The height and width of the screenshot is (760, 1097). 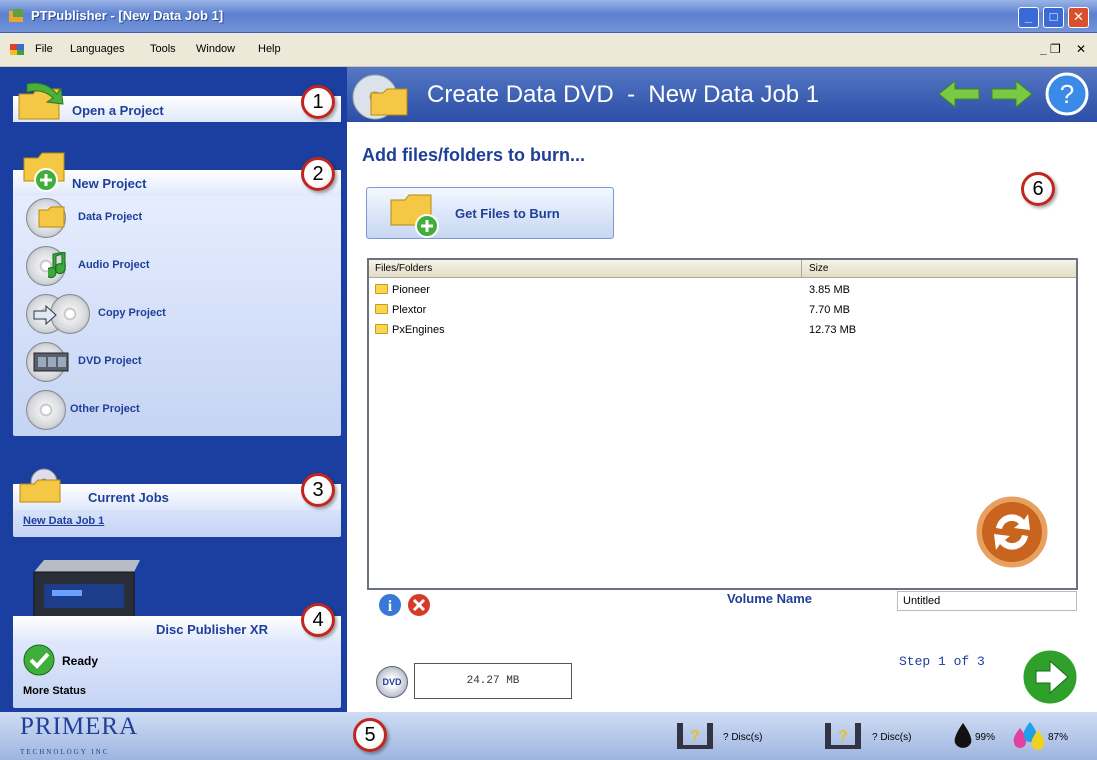 I want to click on file-name: Pioneer, so click(x=402, y=290).